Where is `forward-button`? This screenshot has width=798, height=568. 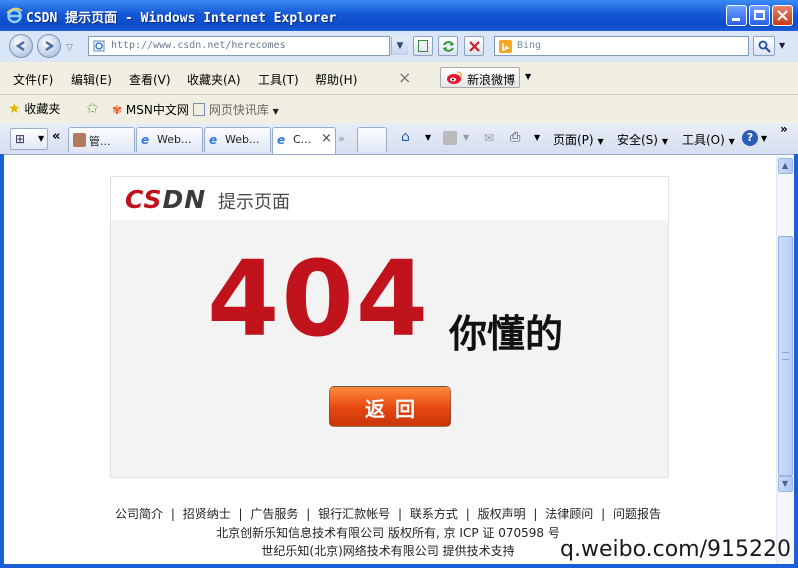
forward-button is located at coordinates (49, 46).